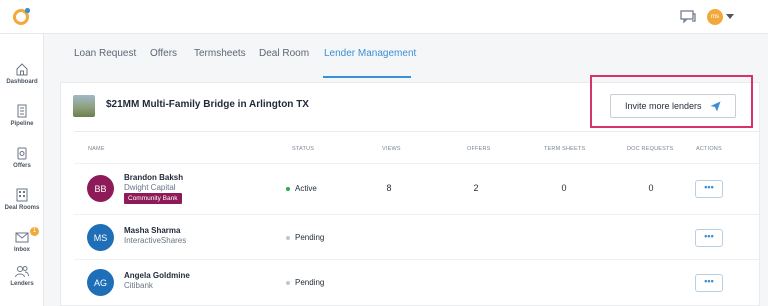 The image size is (768, 306). What do you see at coordinates (715, 17) in the screenshot?
I see `user-avatar: ms` at bounding box center [715, 17].